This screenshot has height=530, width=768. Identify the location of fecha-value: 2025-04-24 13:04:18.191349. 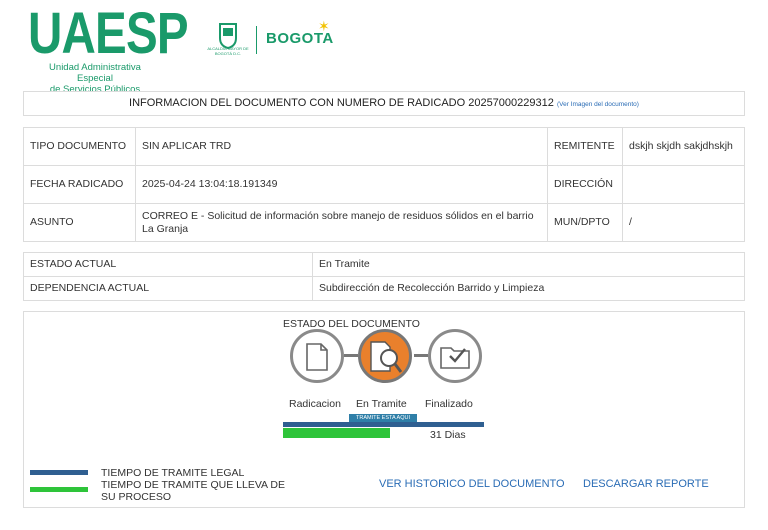
(341, 184).